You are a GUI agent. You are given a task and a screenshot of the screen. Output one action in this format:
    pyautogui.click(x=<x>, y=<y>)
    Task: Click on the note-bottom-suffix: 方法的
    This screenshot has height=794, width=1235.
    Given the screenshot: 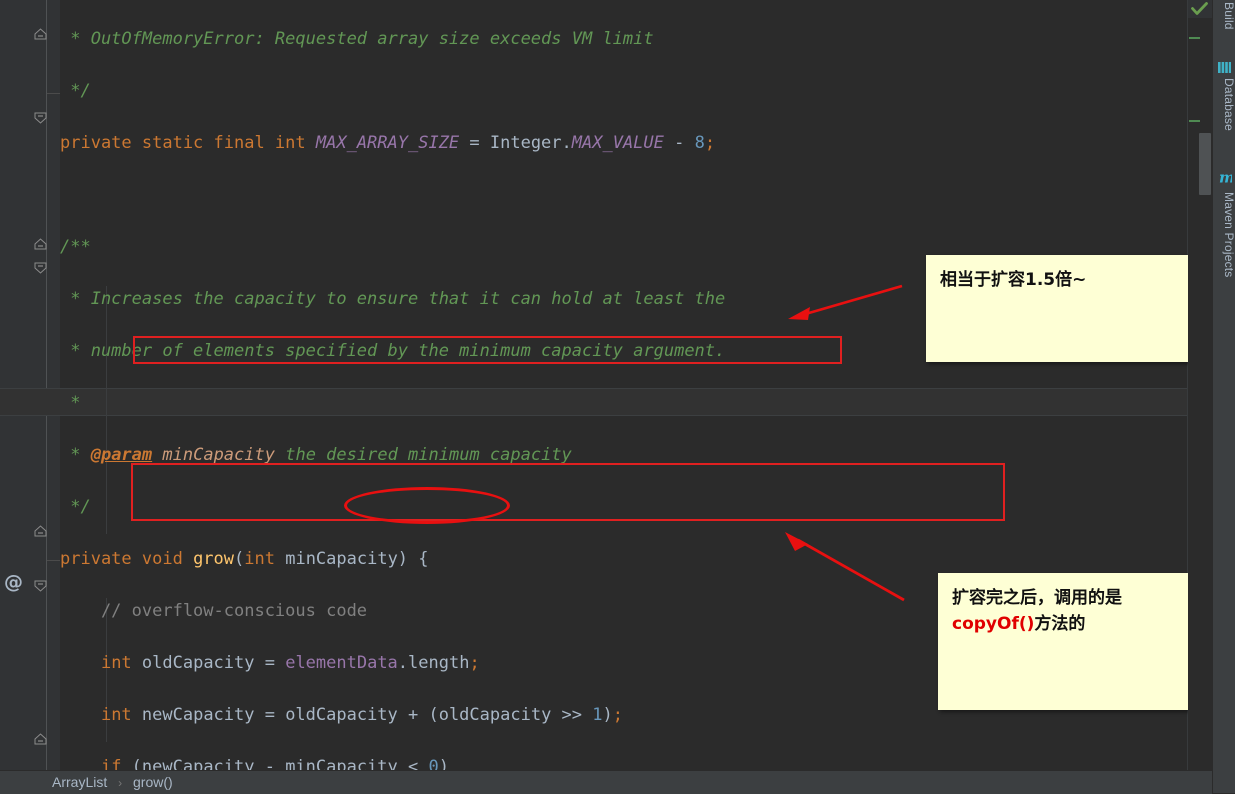 What is the action you would take?
    pyautogui.click(x=1060, y=624)
    